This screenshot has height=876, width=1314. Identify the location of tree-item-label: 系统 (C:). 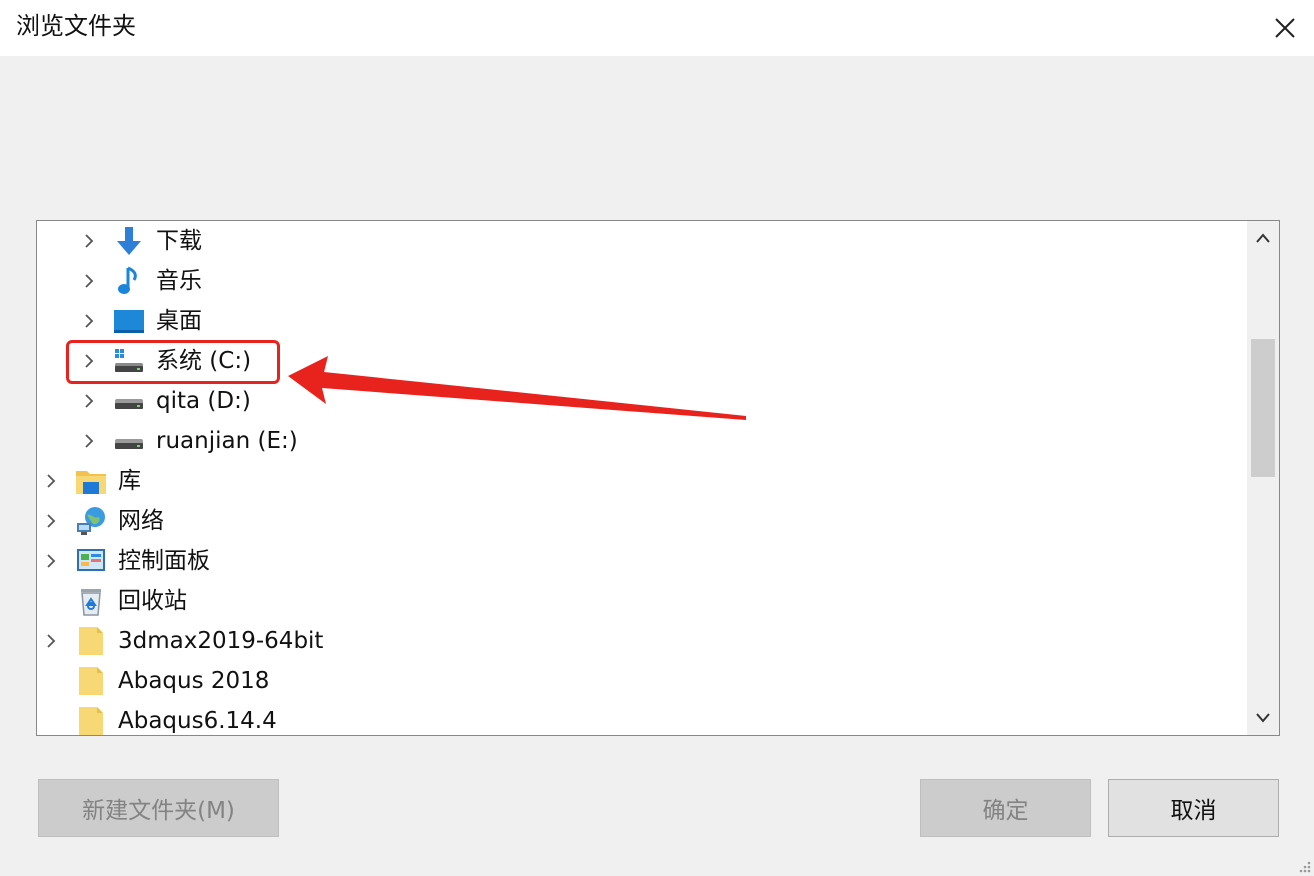
(204, 361).